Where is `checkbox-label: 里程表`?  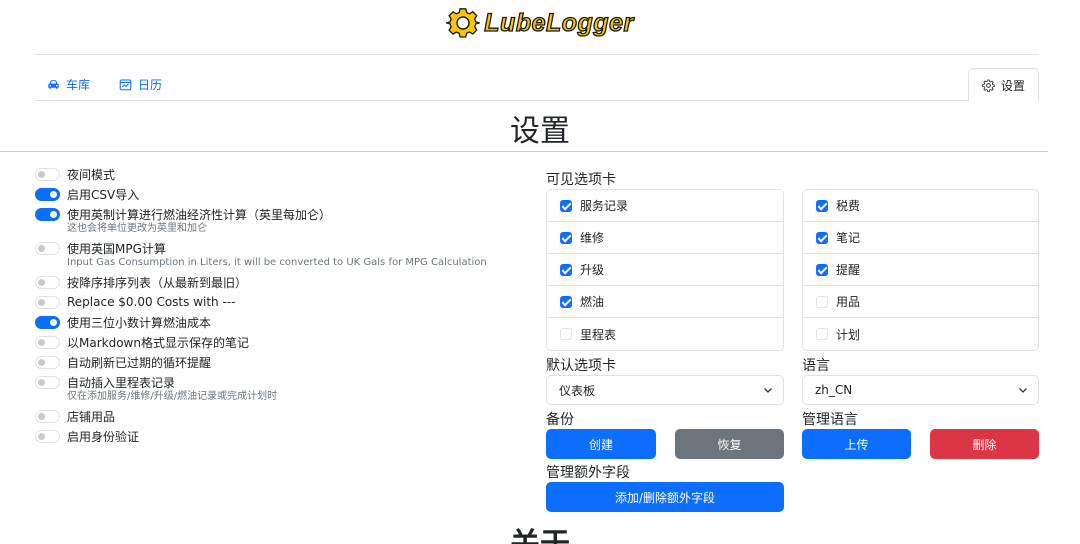 checkbox-label: 里程表 is located at coordinates (598, 334).